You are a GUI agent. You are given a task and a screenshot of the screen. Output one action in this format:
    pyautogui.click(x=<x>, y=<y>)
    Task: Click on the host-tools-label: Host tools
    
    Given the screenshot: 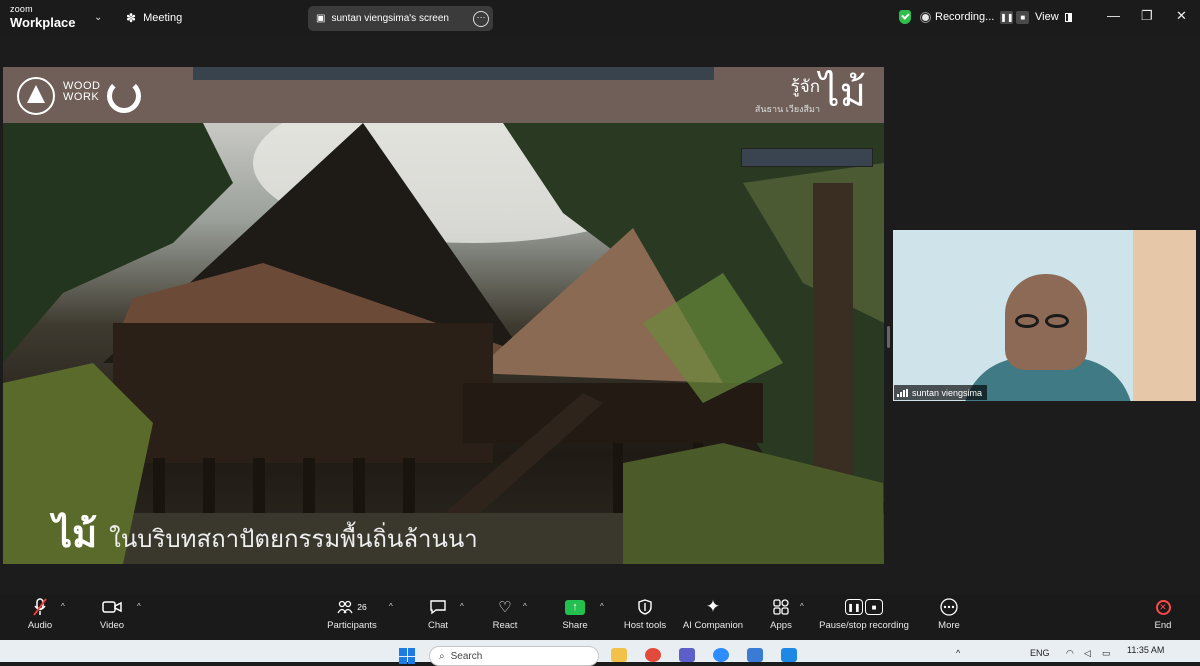 What is the action you would take?
    pyautogui.click(x=645, y=625)
    